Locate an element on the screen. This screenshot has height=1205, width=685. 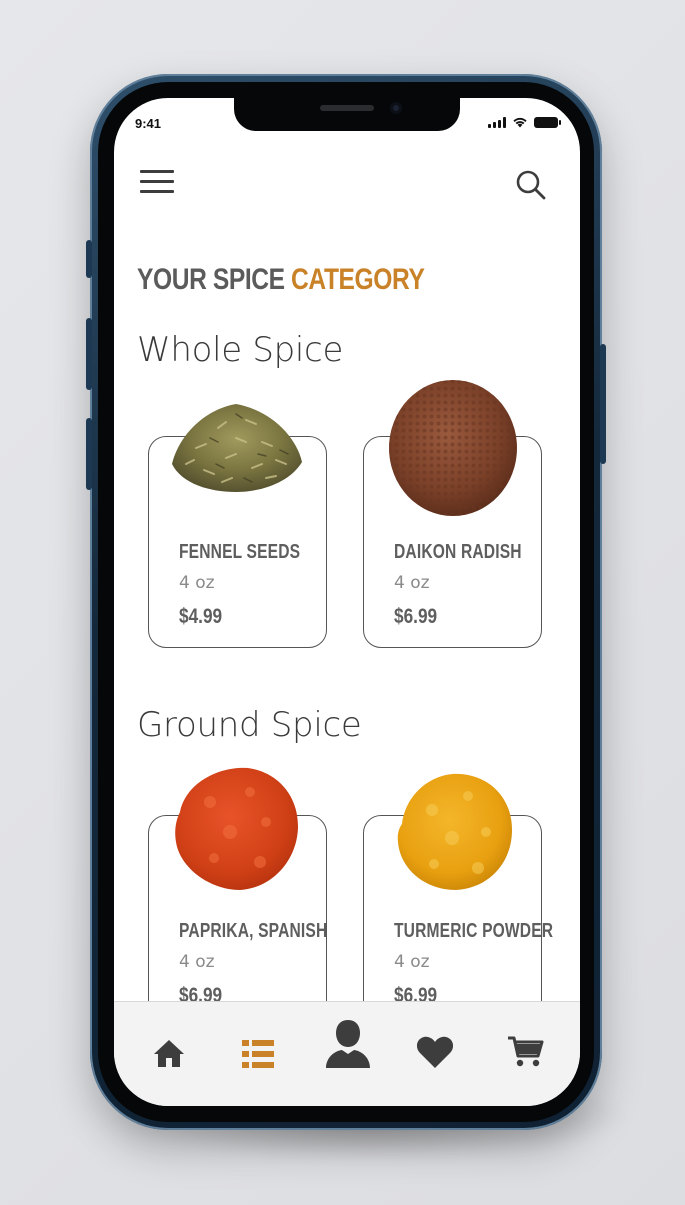
product-price: $4.99 is located at coordinates (201, 616).